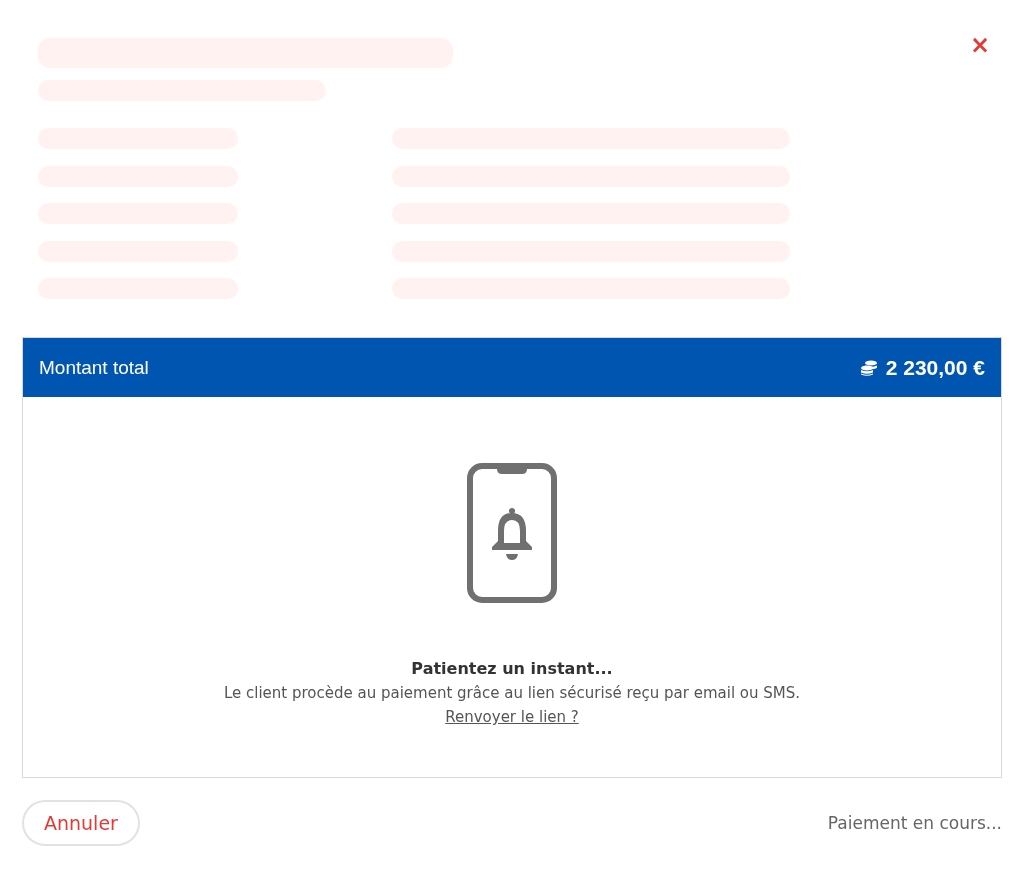  What do you see at coordinates (512, 533) in the screenshot?
I see `phone-bell-icon` at bounding box center [512, 533].